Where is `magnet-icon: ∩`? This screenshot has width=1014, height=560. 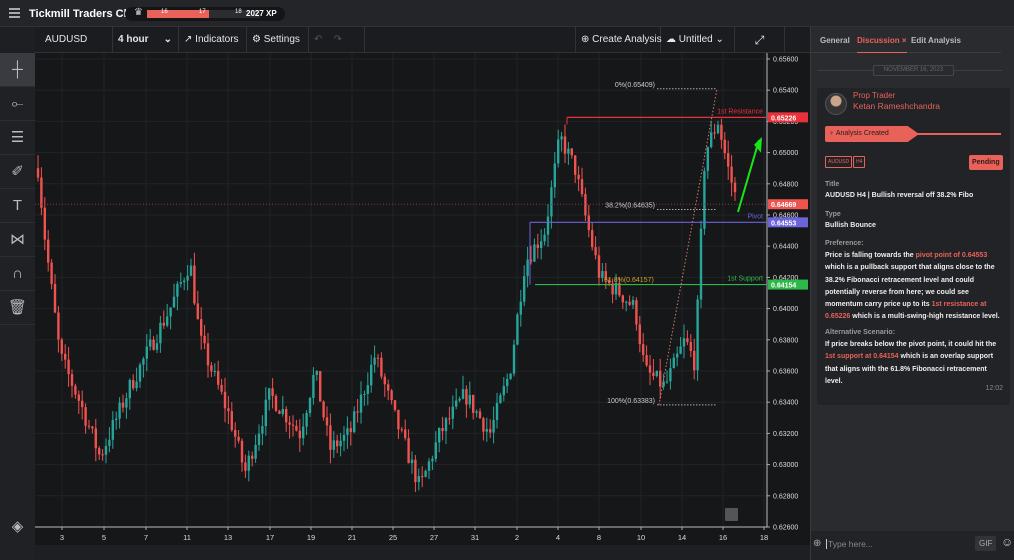 magnet-icon: ∩ is located at coordinates (17, 274).